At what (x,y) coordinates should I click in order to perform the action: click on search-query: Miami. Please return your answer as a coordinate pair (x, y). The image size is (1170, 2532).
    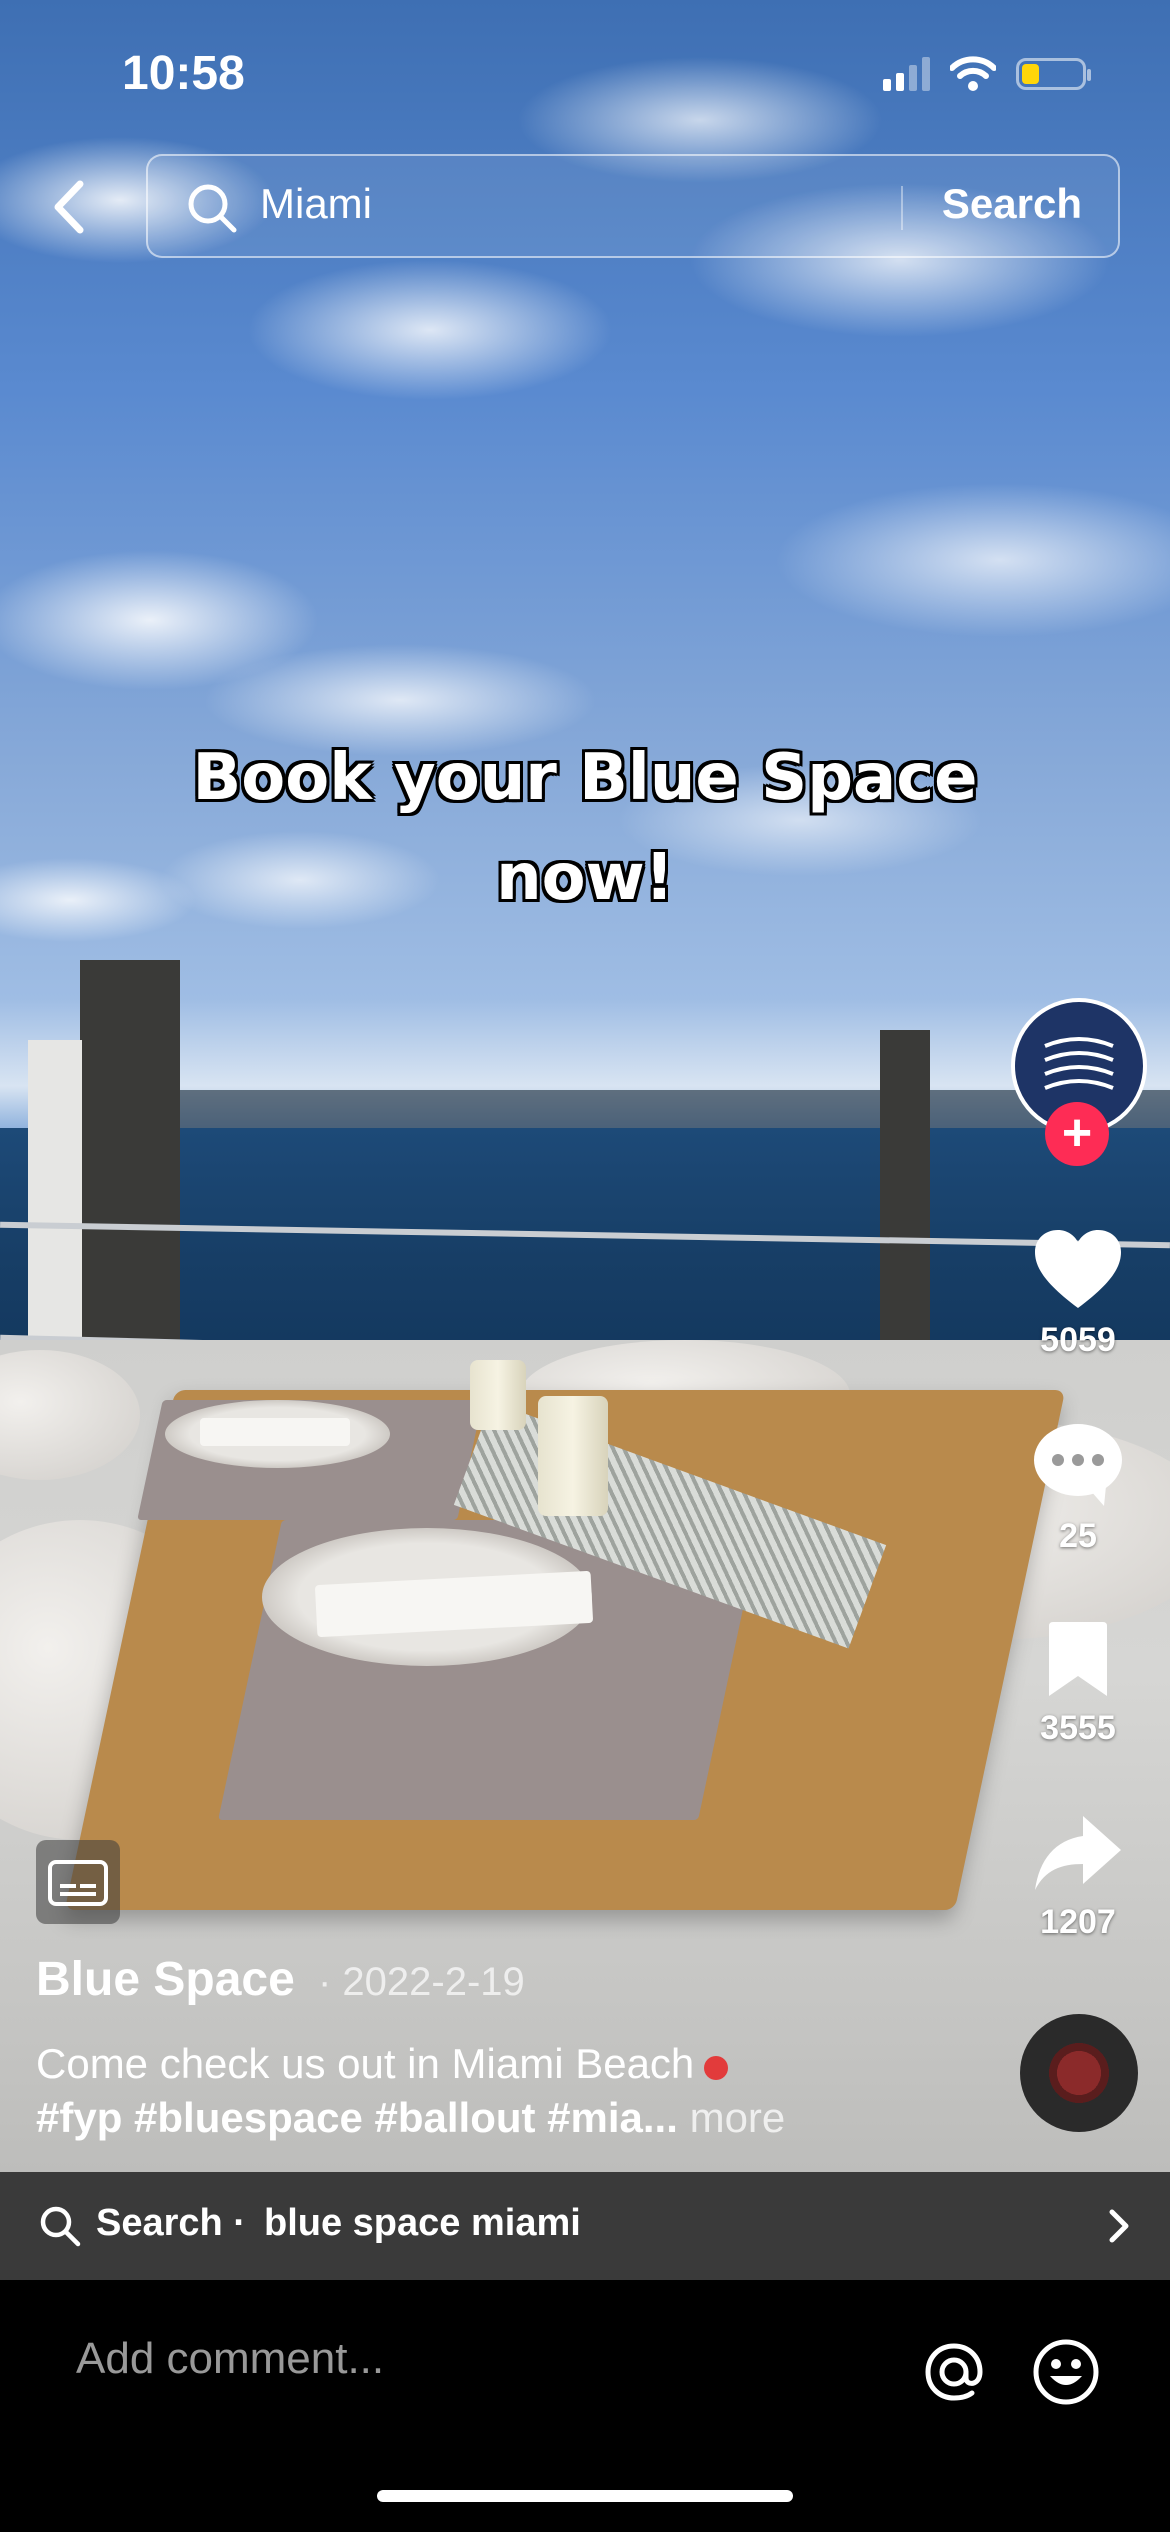
    Looking at the image, I should click on (316, 204).